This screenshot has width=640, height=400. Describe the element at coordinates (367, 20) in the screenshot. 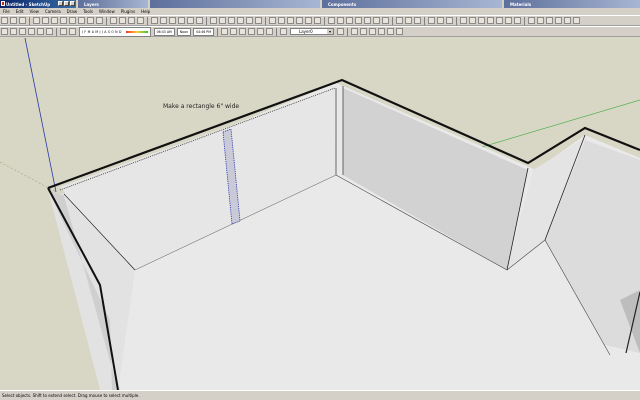

I see `previous-view-icon` at that location.